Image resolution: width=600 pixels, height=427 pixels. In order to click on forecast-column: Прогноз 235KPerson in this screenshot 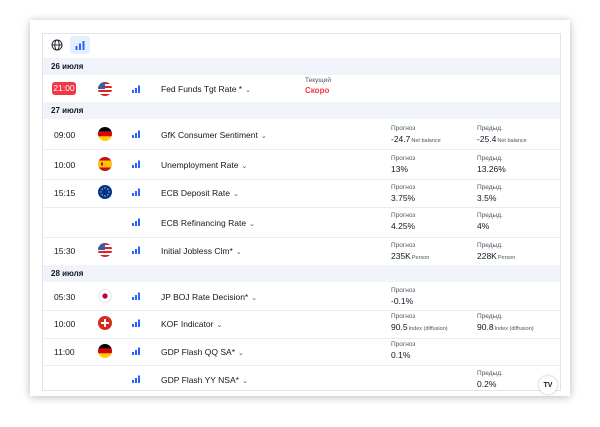, I will do `click(410, 251)`.